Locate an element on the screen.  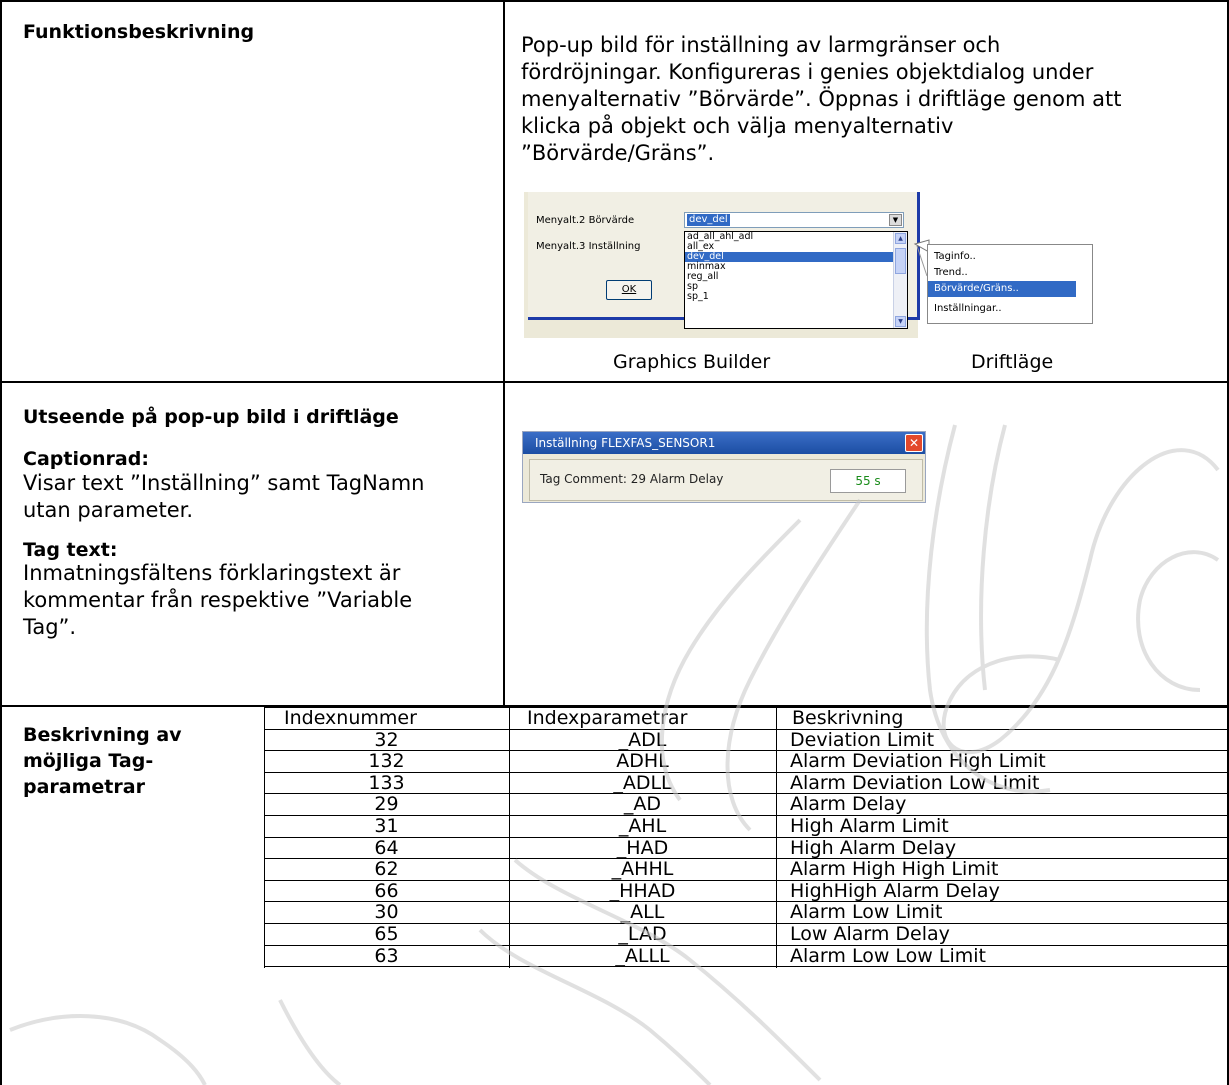
chevron-down-icon: ▼ is located at coordinates (895, 220).